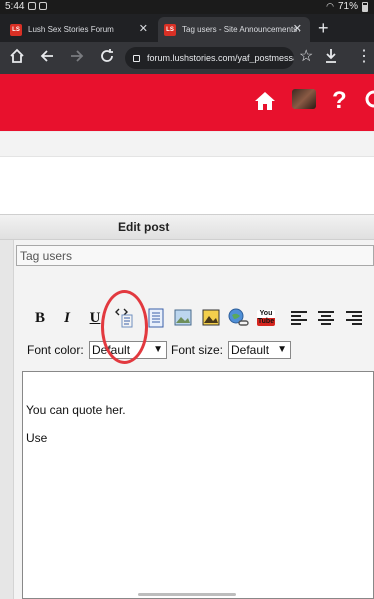 The height and width of the screenshot is (599, 374). Describe the element at coordinates (71, 29) in the screenshot. I see `tab-title: Lush Sex Stories Forum` at that location.